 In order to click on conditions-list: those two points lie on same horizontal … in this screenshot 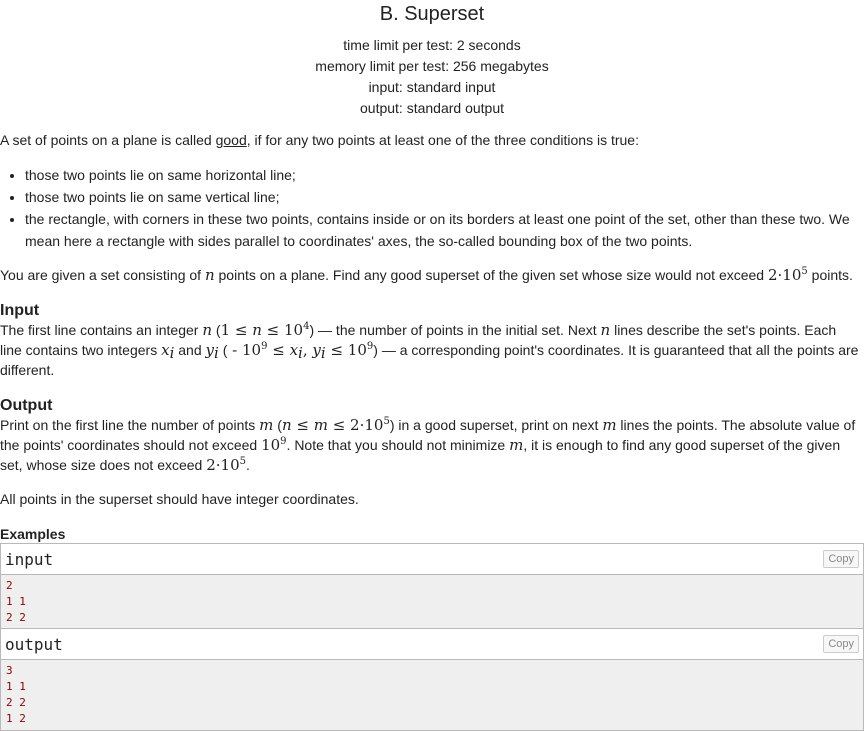, I will do `click(432, 208)`.